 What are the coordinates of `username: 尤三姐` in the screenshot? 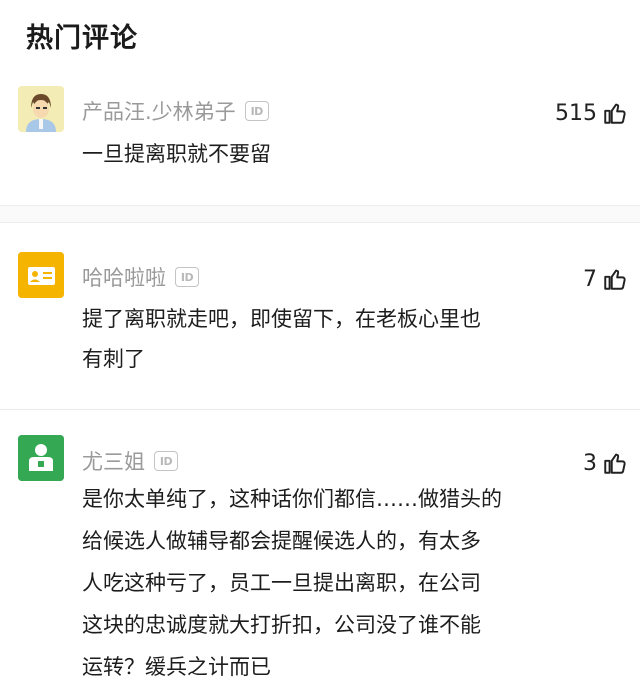 It's located at (113, 461).